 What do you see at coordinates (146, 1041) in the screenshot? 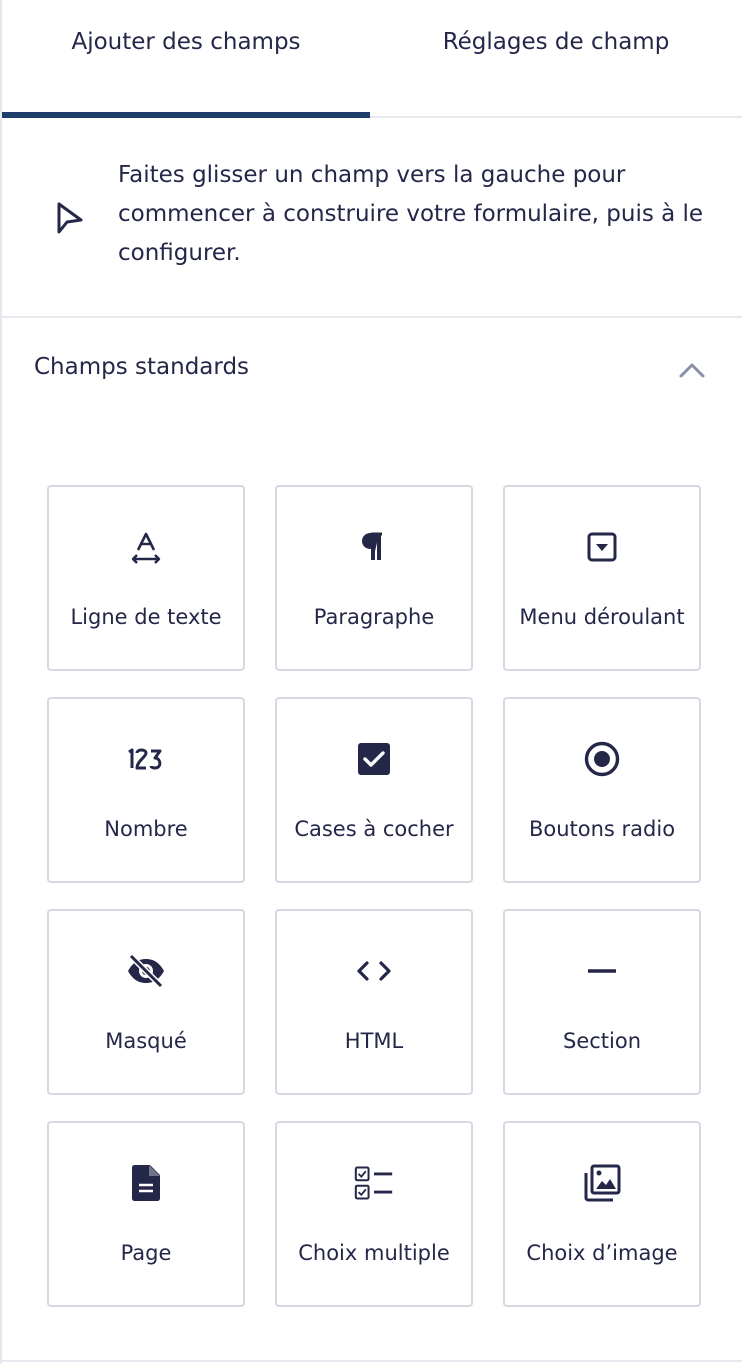
I see `field-label: Masqué` at bounding box center [146, 1041].